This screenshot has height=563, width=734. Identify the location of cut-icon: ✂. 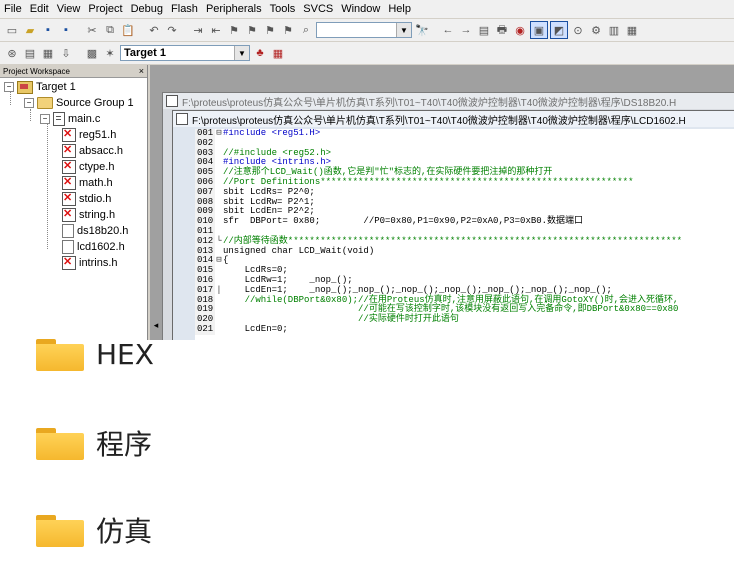
(92, 30).